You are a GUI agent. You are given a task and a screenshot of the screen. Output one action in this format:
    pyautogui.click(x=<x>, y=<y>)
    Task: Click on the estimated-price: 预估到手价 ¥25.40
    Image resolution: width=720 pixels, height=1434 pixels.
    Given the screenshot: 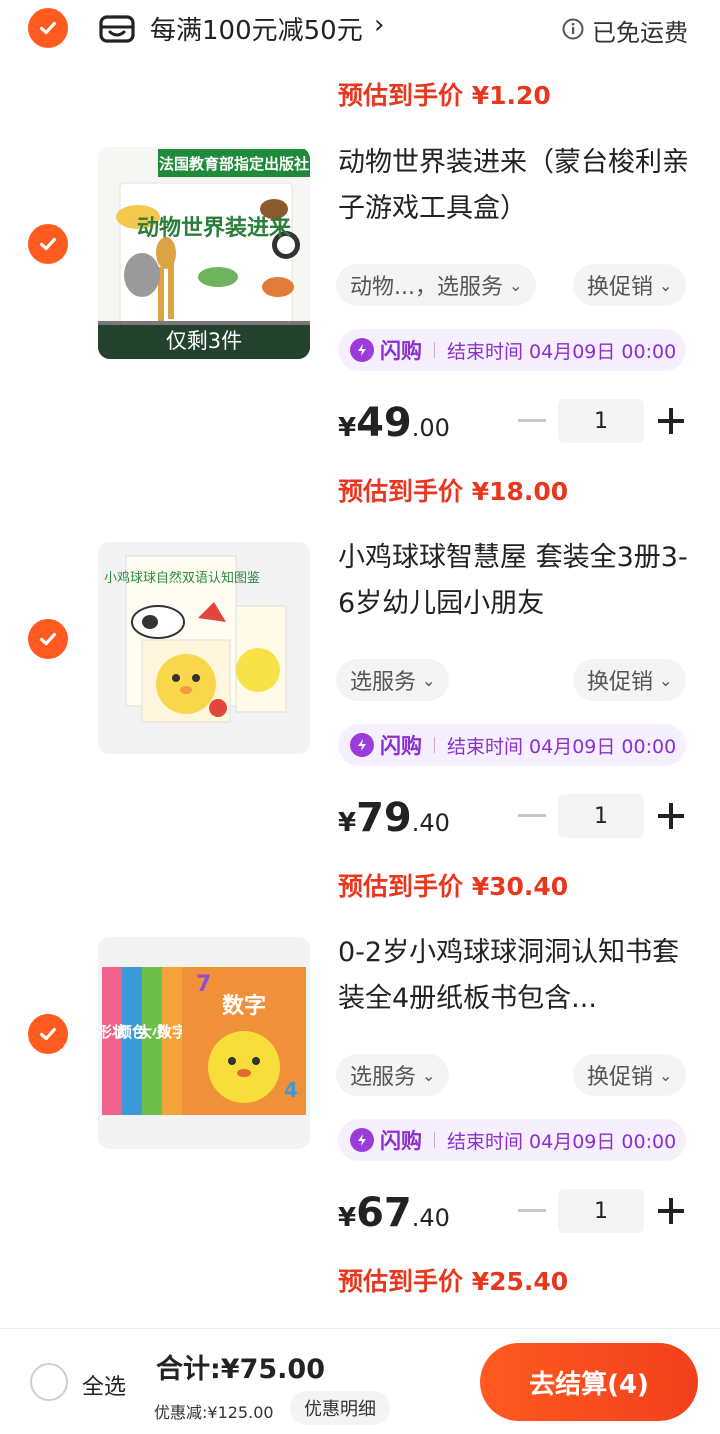 What is the action you would take?
    pyautogui.click(x=453, y=1281)
    